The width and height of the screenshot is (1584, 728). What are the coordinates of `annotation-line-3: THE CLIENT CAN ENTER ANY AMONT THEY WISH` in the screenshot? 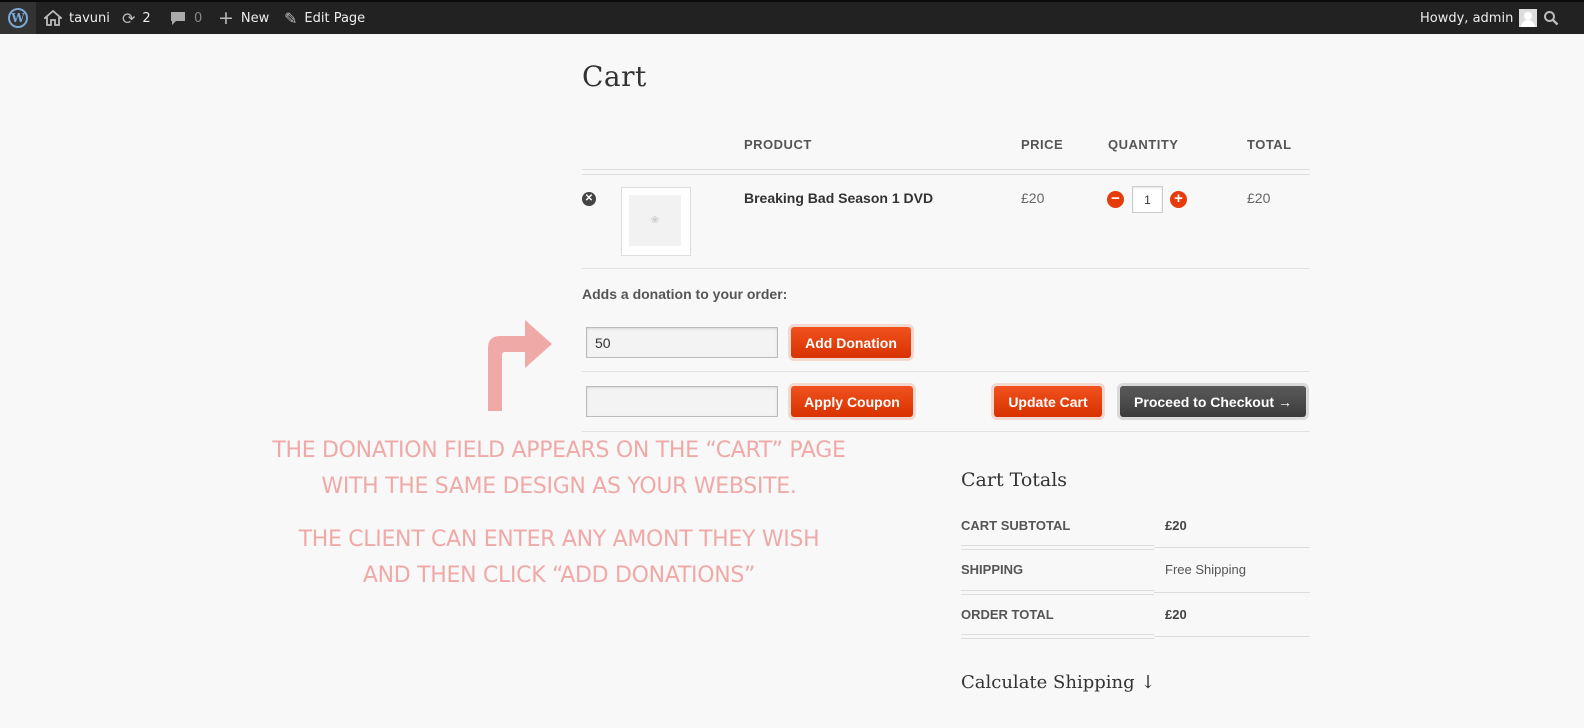 It's located at (559, 539).